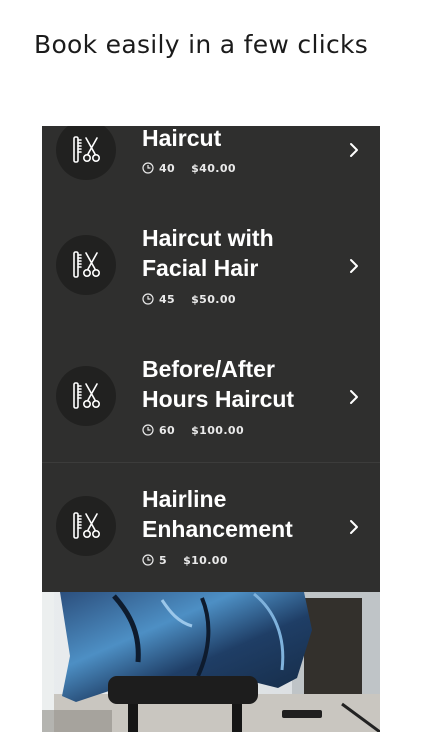 This screenshot has height=750, width=422. Describe the element at coordinates (167, 168) in the screenshot. I see `service-duration: 40` at that location.